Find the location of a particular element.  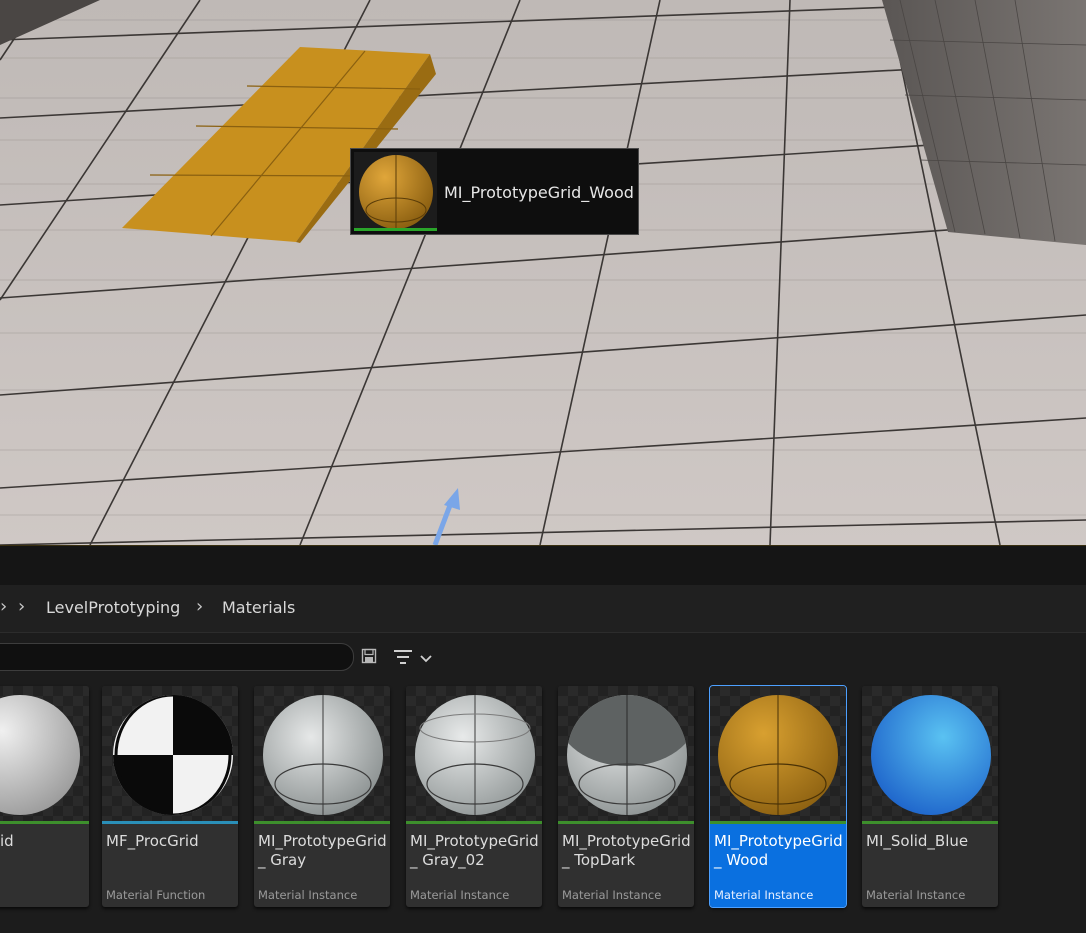

gray-sphere-icon is located at coordinates (44, 754).